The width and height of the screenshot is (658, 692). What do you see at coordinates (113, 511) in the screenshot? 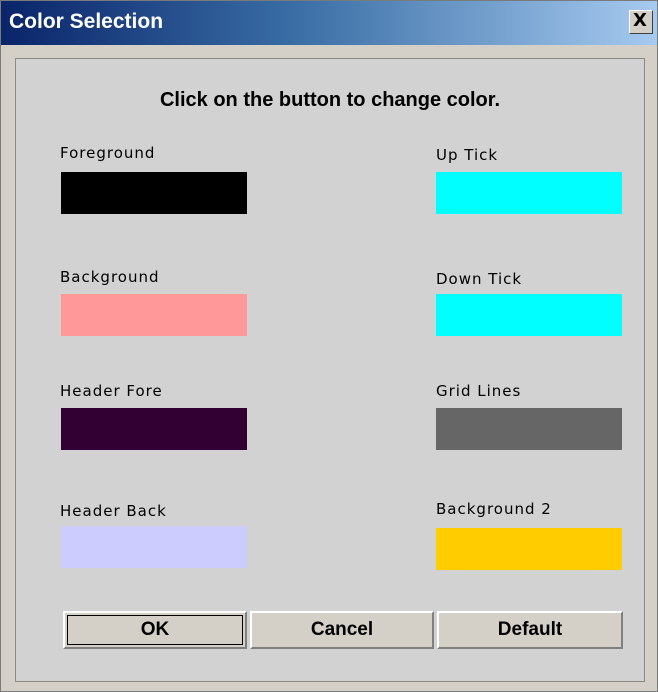
I see `label-header-back: Header Back` at bounding box center [113, 511].